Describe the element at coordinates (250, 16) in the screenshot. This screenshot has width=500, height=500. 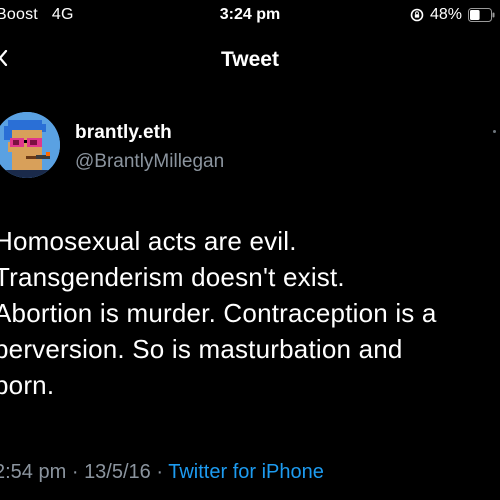
I see `status-bar: Boost 4G 3:24 pm 48%` at that location.